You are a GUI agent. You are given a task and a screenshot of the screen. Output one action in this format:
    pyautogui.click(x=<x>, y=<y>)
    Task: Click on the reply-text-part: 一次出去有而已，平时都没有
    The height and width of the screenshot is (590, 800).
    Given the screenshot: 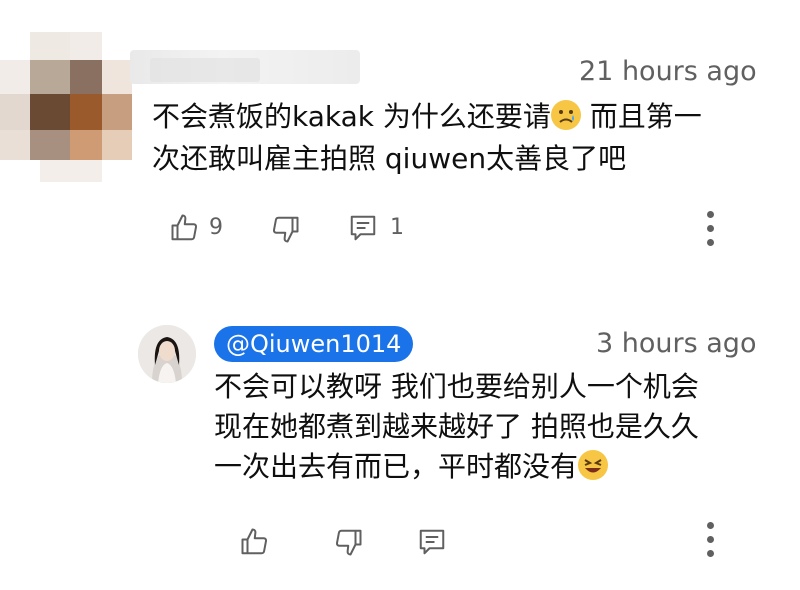 What is the action you would take?
    pyautogui.click(x=396, y=466)
    